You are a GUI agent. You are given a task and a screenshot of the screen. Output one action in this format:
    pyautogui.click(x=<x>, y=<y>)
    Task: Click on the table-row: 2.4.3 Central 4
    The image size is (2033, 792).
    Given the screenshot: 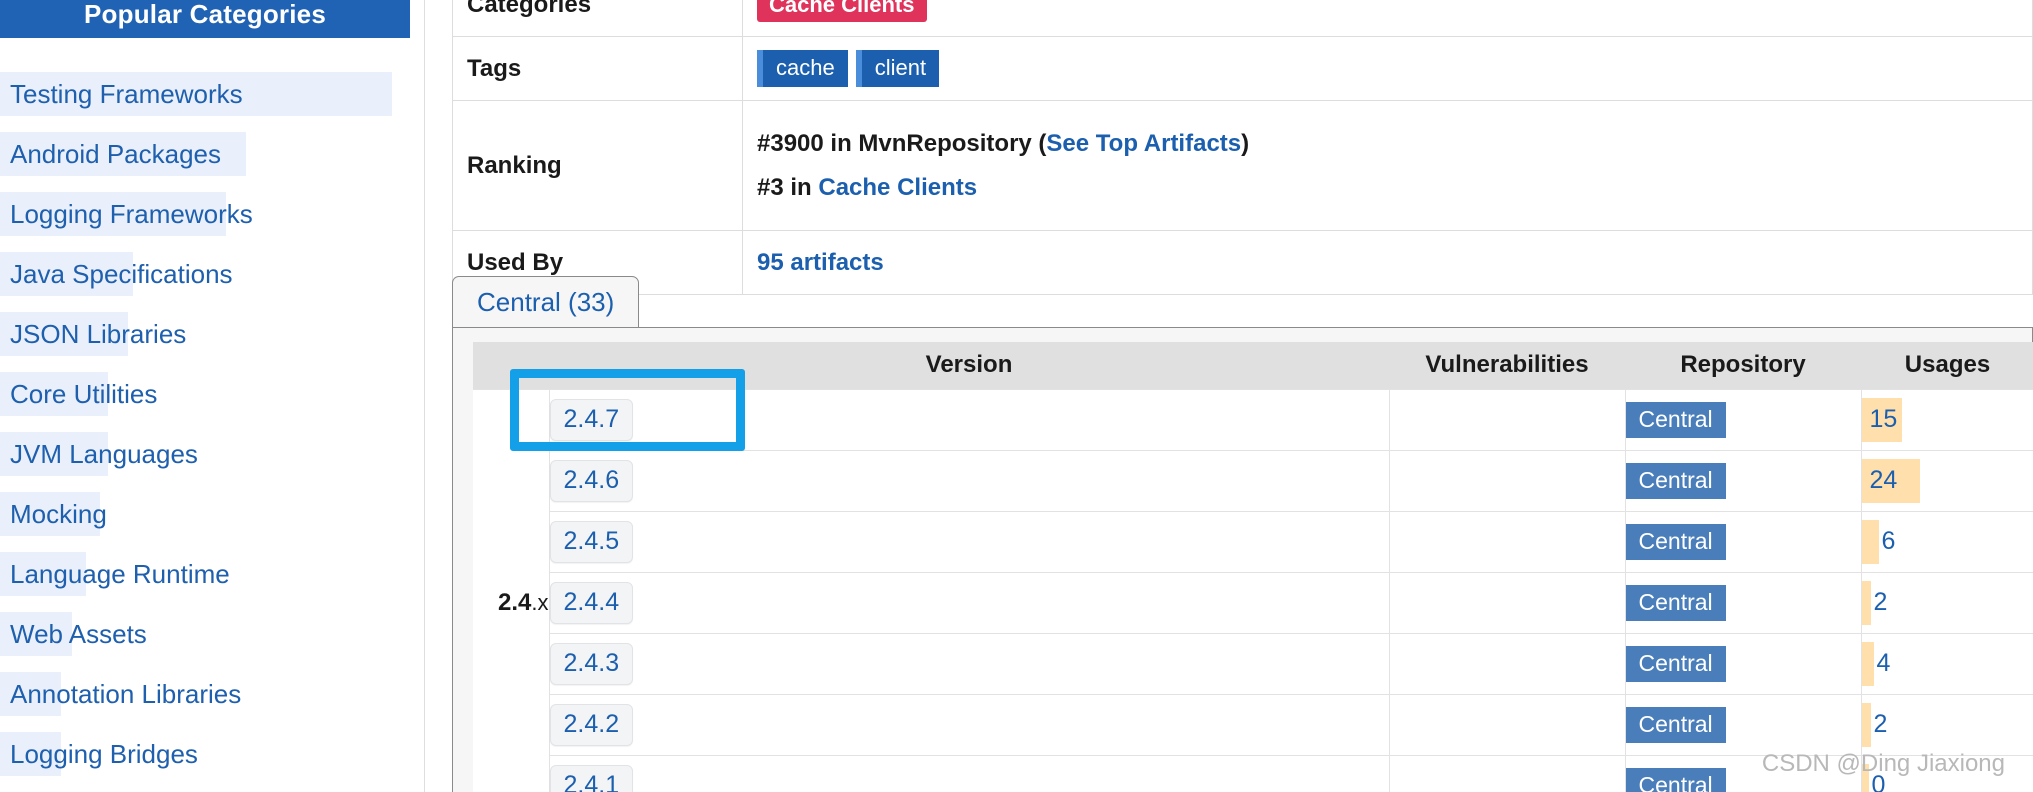 What is the action you would take?
    pyautogui.click(x=1253, y=663)
    